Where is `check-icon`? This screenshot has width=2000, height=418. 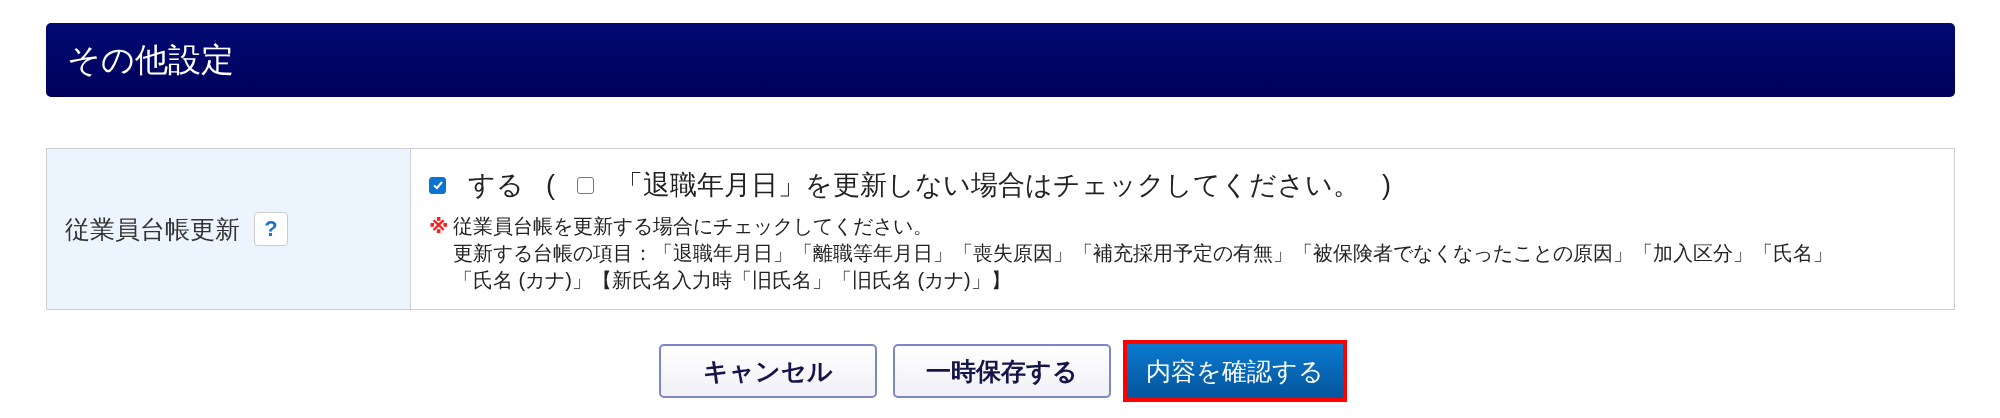 check-icon is located at coordinates (437, 185).